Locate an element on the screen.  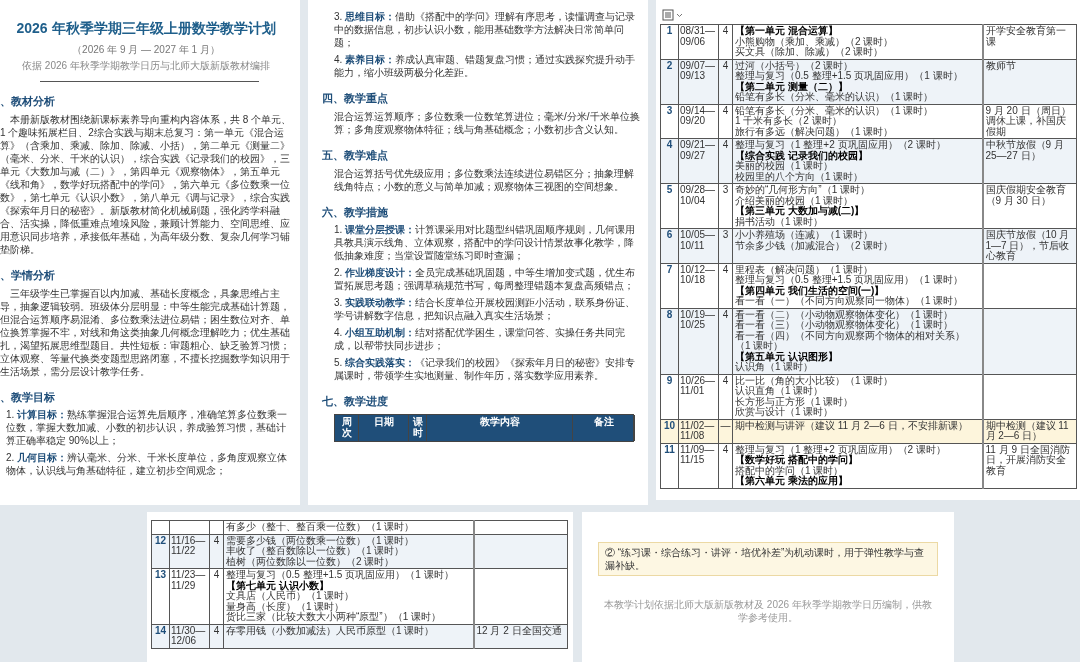
unit-title: 【第二单元 测量（二）】 is located at coordinates (792, 86).